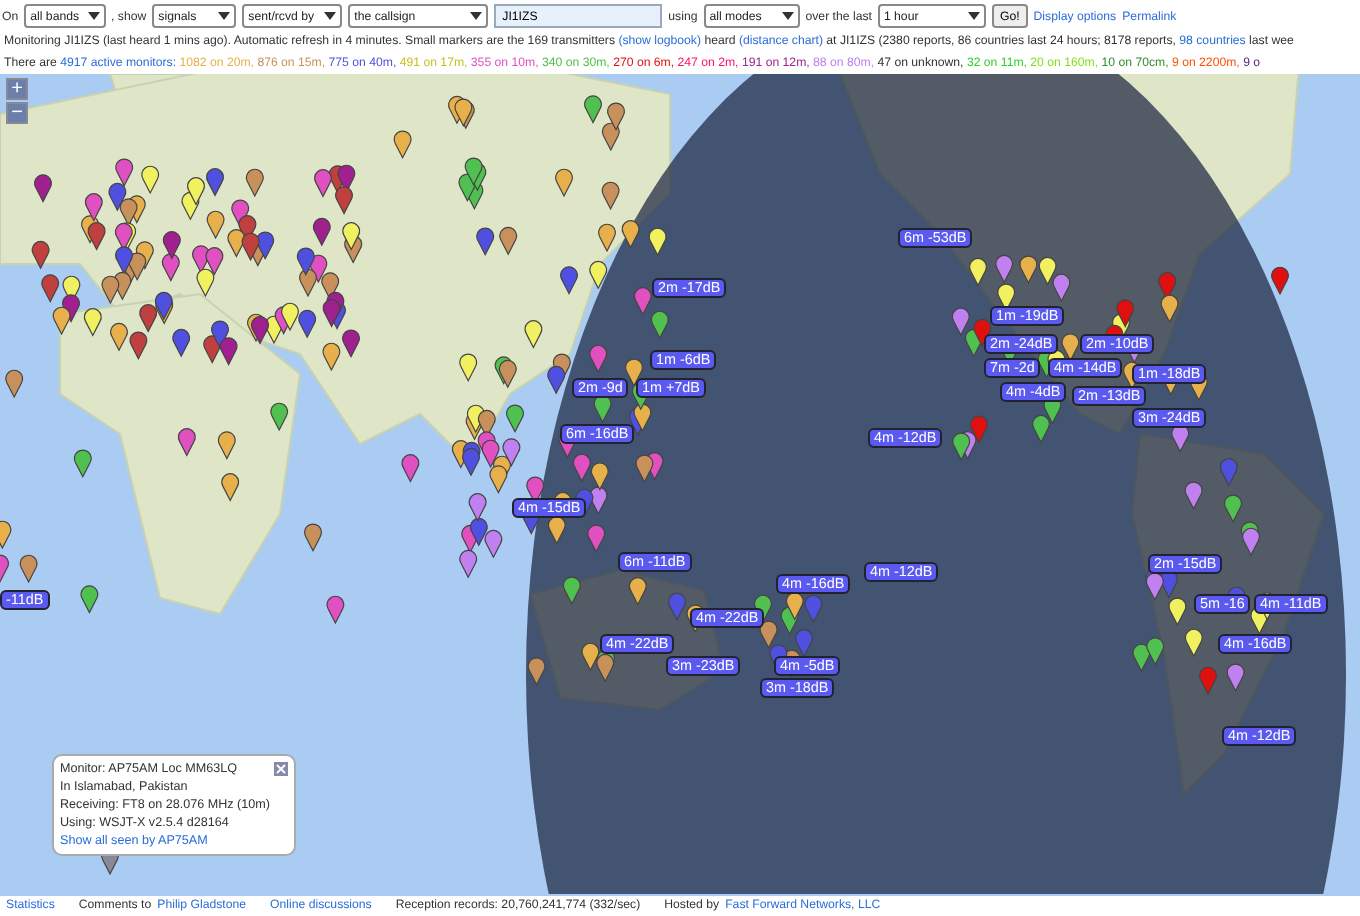 The width and height of the screenshot is (1360, 916). Describe the element at coordinates (17, 89) in the screenshot. I see `zoom-in-button: +` at that location.